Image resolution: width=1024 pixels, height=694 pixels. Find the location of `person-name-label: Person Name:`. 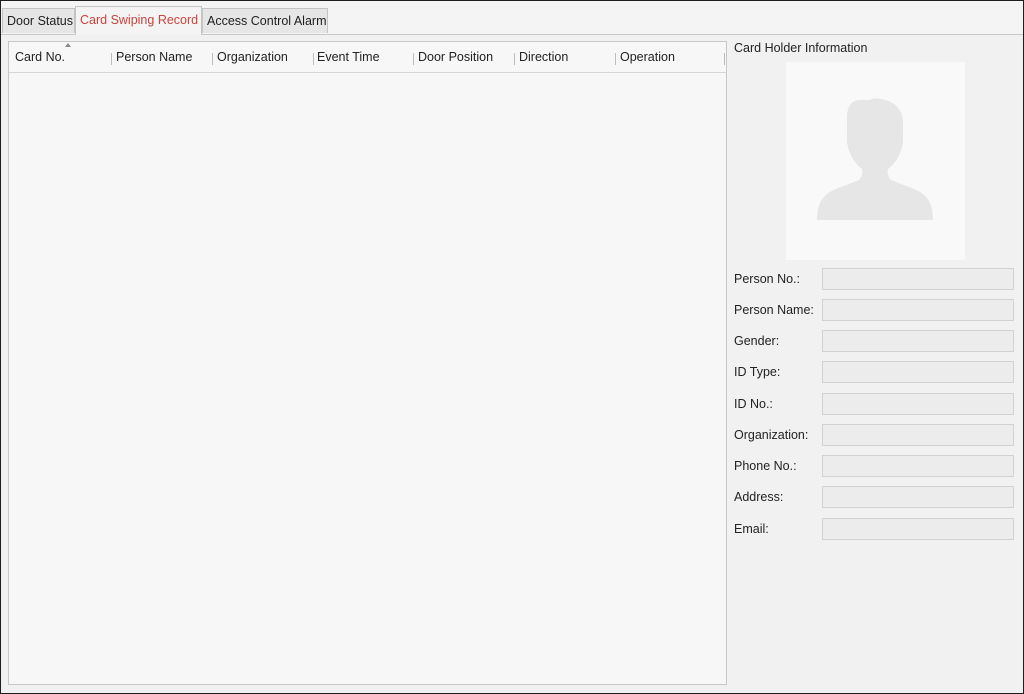

person-name-label: Person Name: is located at coordinates (774, 310).